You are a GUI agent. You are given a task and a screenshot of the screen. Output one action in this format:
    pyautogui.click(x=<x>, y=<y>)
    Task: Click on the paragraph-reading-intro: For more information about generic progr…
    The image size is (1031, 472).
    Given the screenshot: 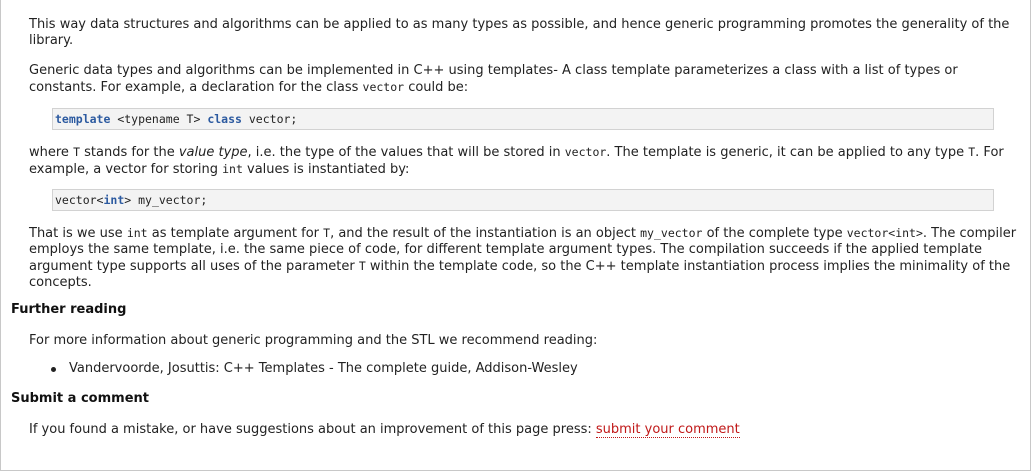 What is the action you would take?
    pyautogui.click(x=313, y=340)
    